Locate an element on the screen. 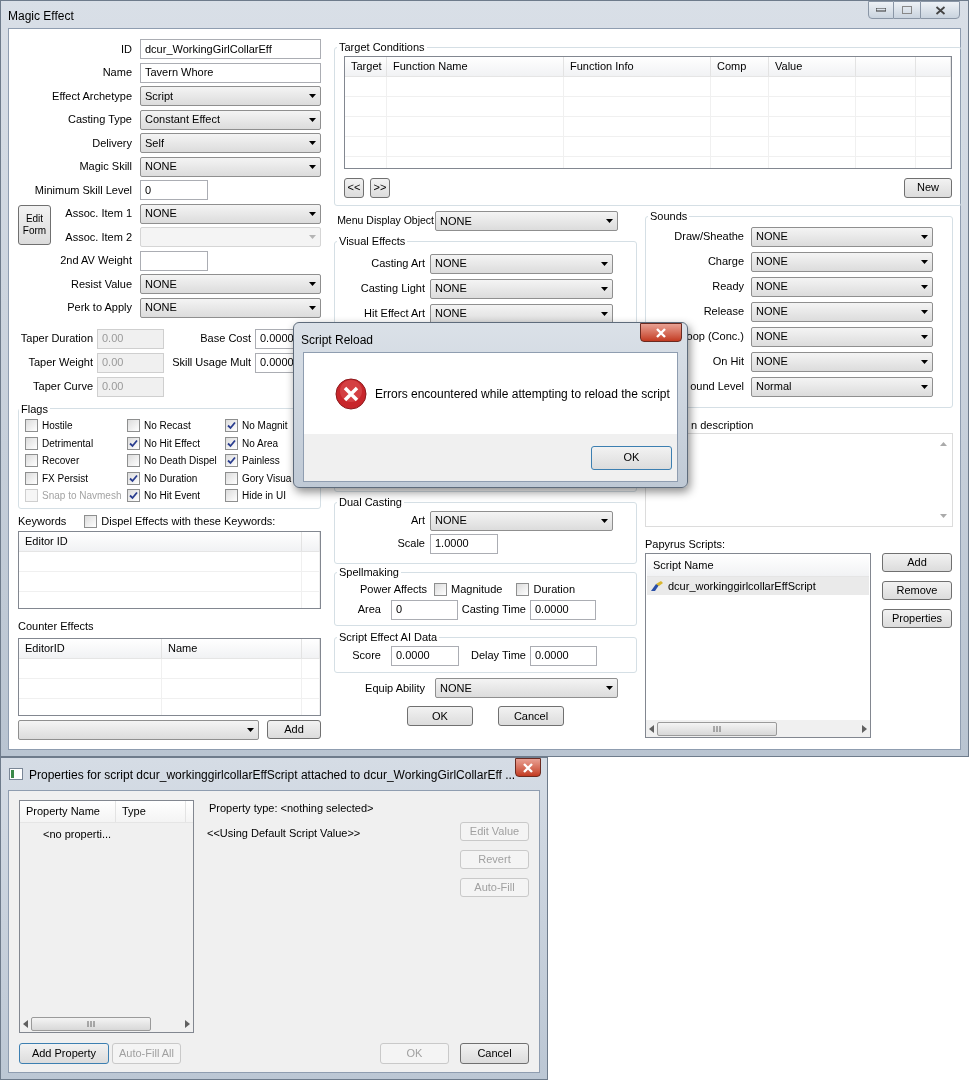  column-header: Value is located at coordinates (812, 66).